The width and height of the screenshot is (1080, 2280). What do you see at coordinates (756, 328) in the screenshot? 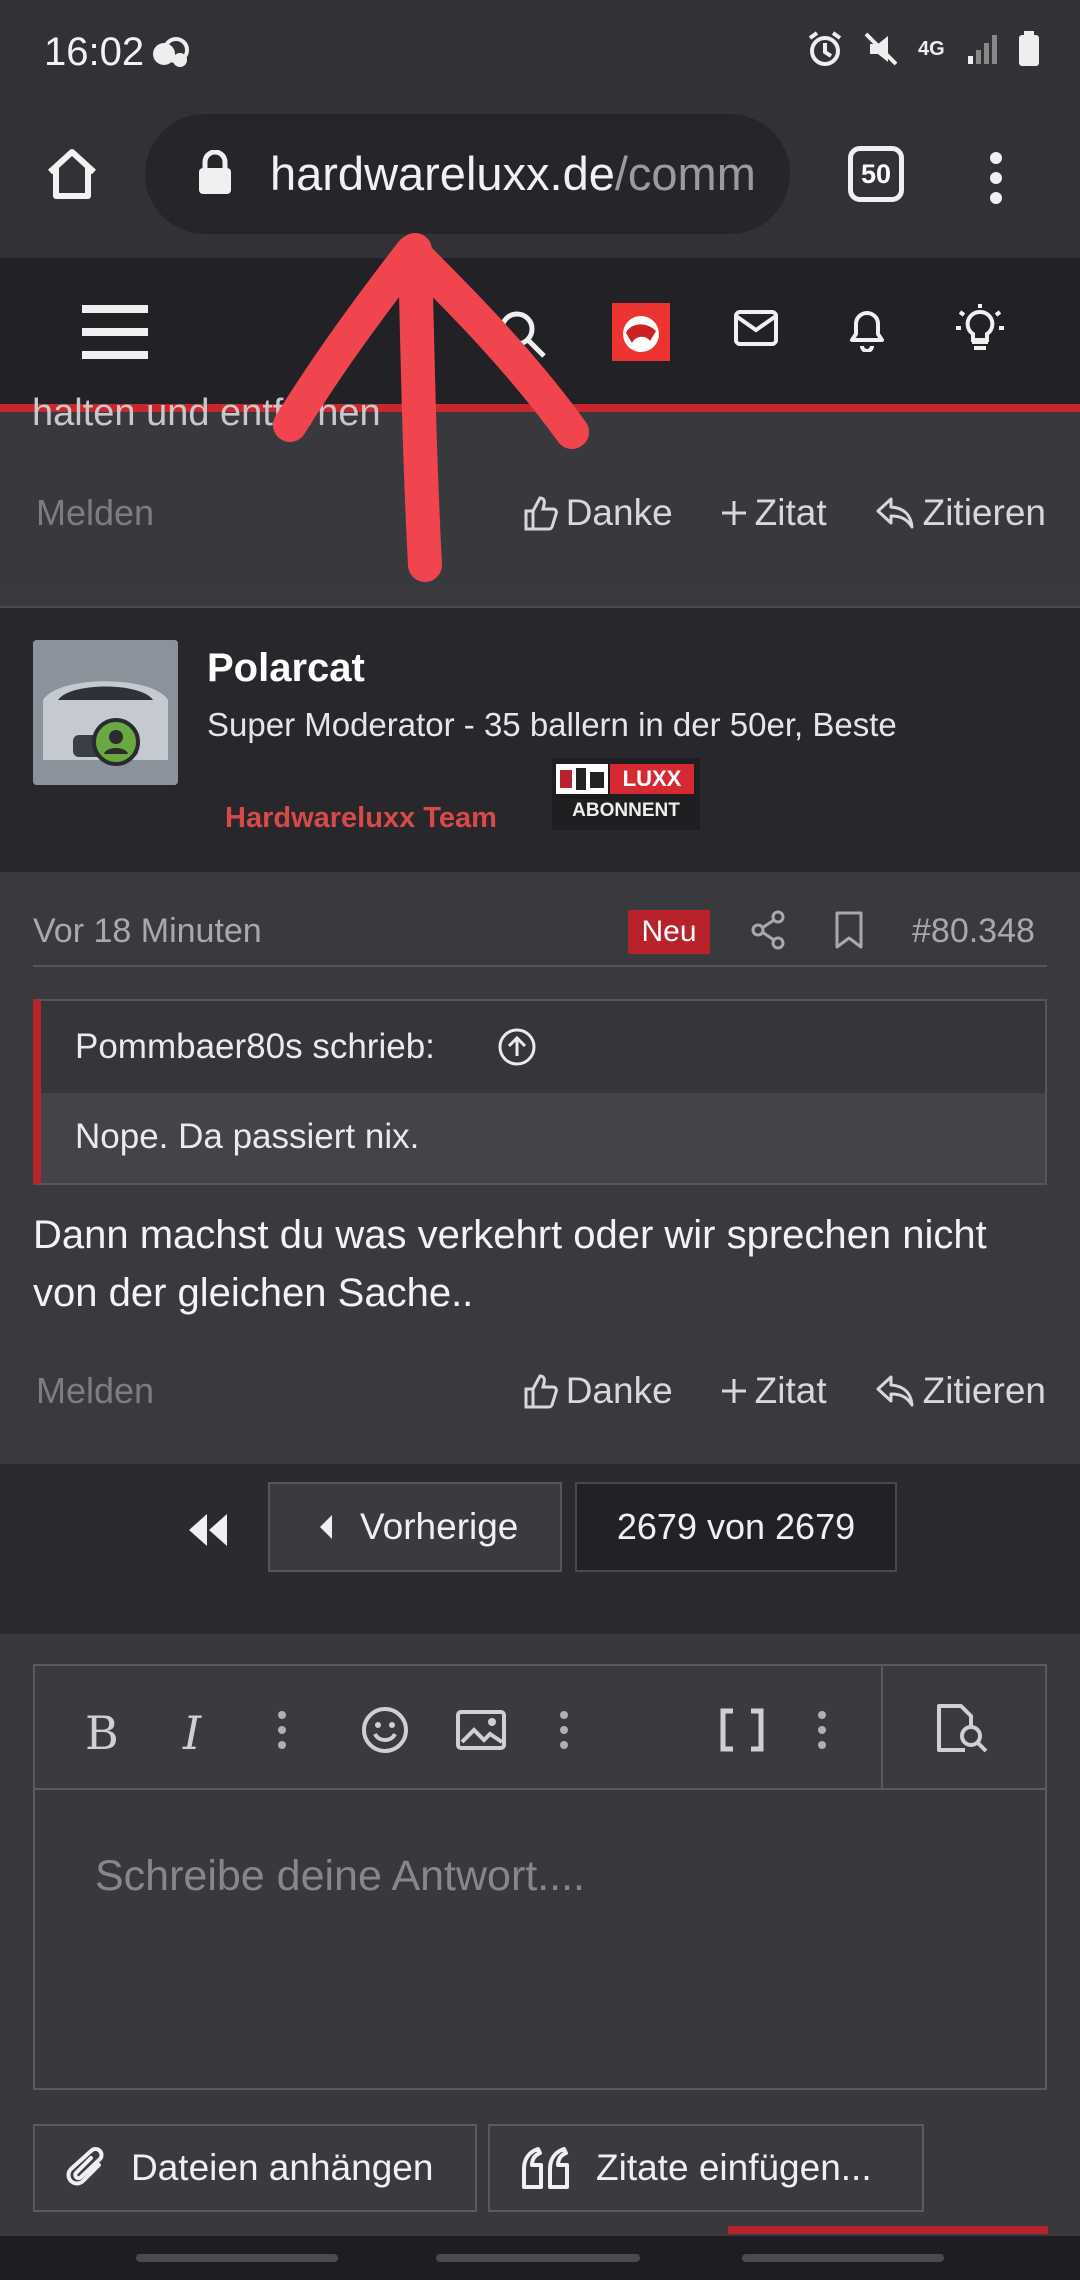
I see `mail-icon` at bounding box center [756, 328].